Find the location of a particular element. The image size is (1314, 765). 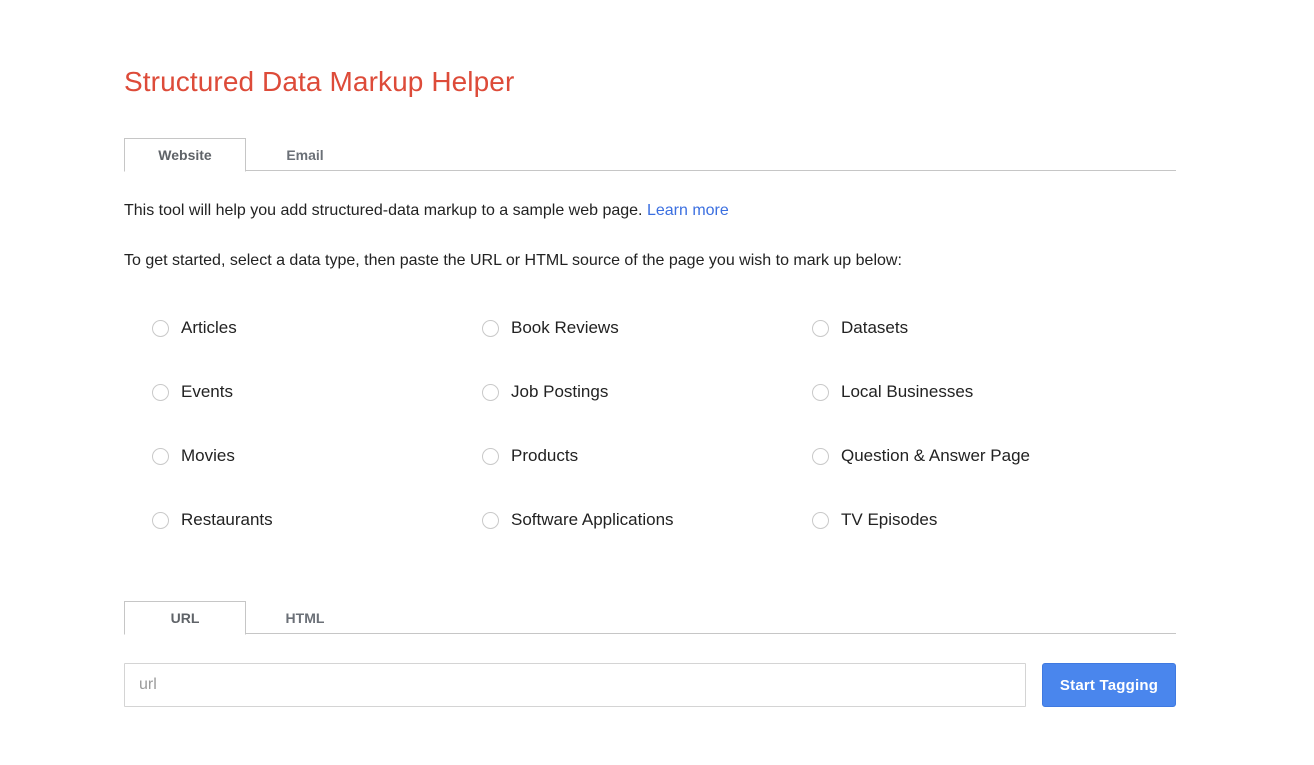

radio-label: Datasets is located at coordinates (875, 327).